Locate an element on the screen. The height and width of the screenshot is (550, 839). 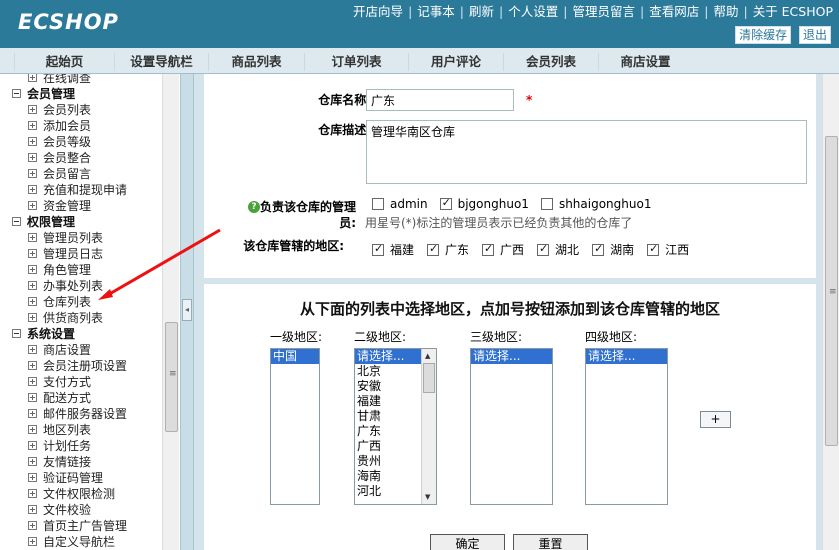
menu-item: 首页主广告管理 is located at coordinates (77, 526).